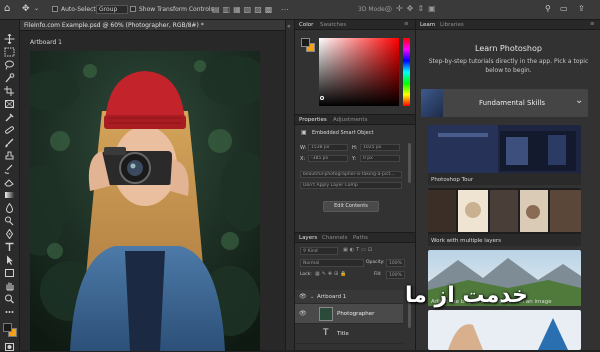 This screenshot has width=600, height=352. What do you see at coordinates (9, 195) in the screenshot?
I see `gradient-tool-icon` at bounding box center [9, 195].